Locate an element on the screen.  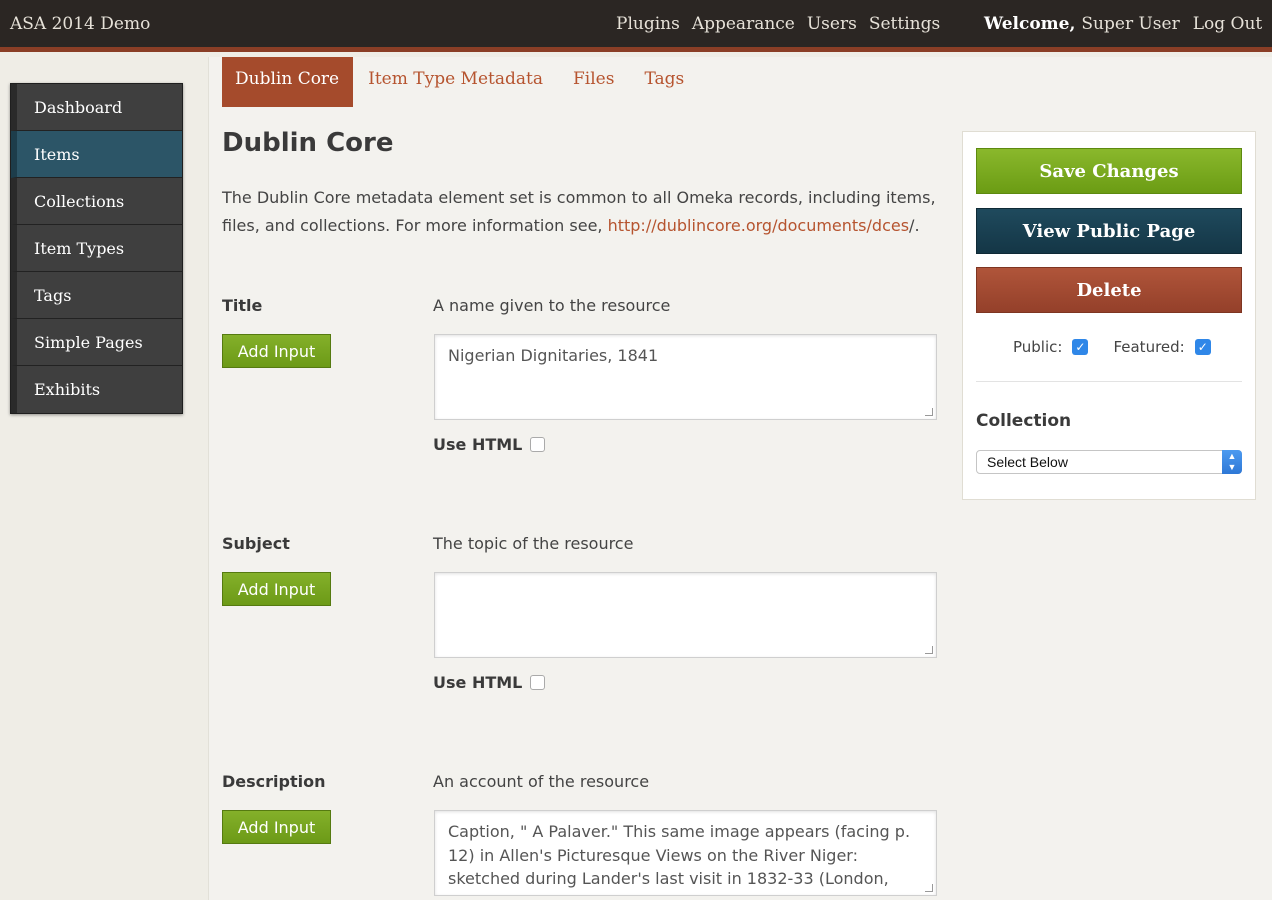
field-desc-title: A name given to the resource is located at coordinates (552, 305).